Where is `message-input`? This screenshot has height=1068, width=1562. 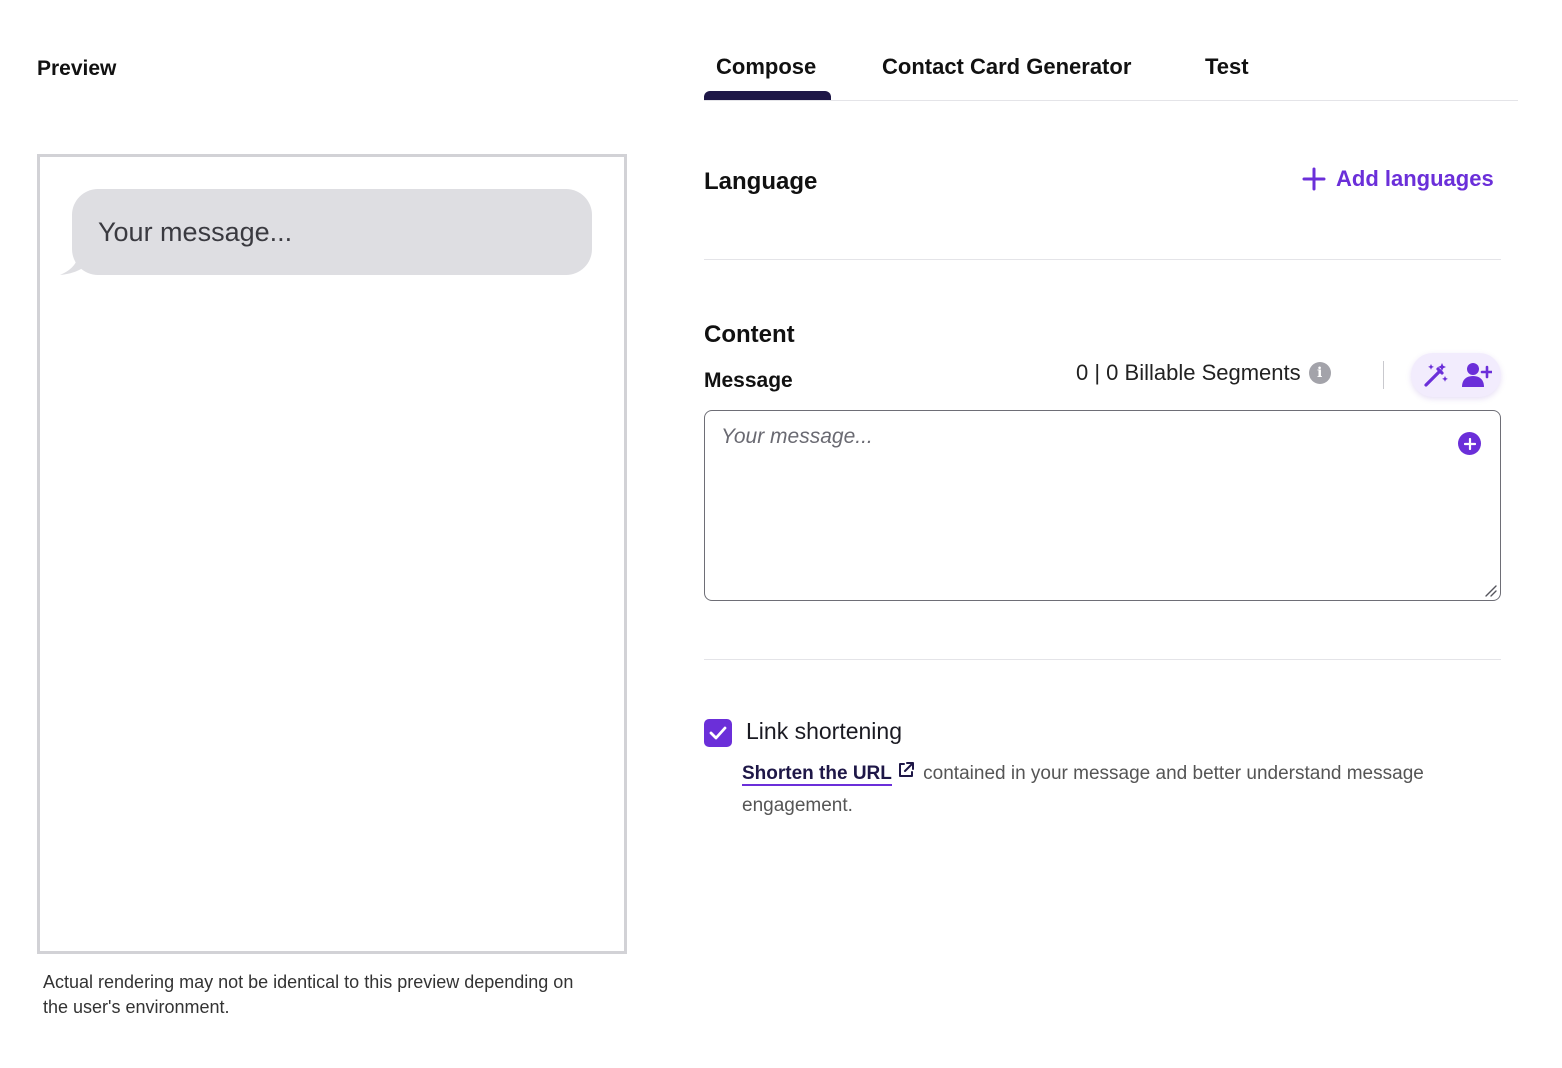 message-input is located at coordinates (1081, 505).